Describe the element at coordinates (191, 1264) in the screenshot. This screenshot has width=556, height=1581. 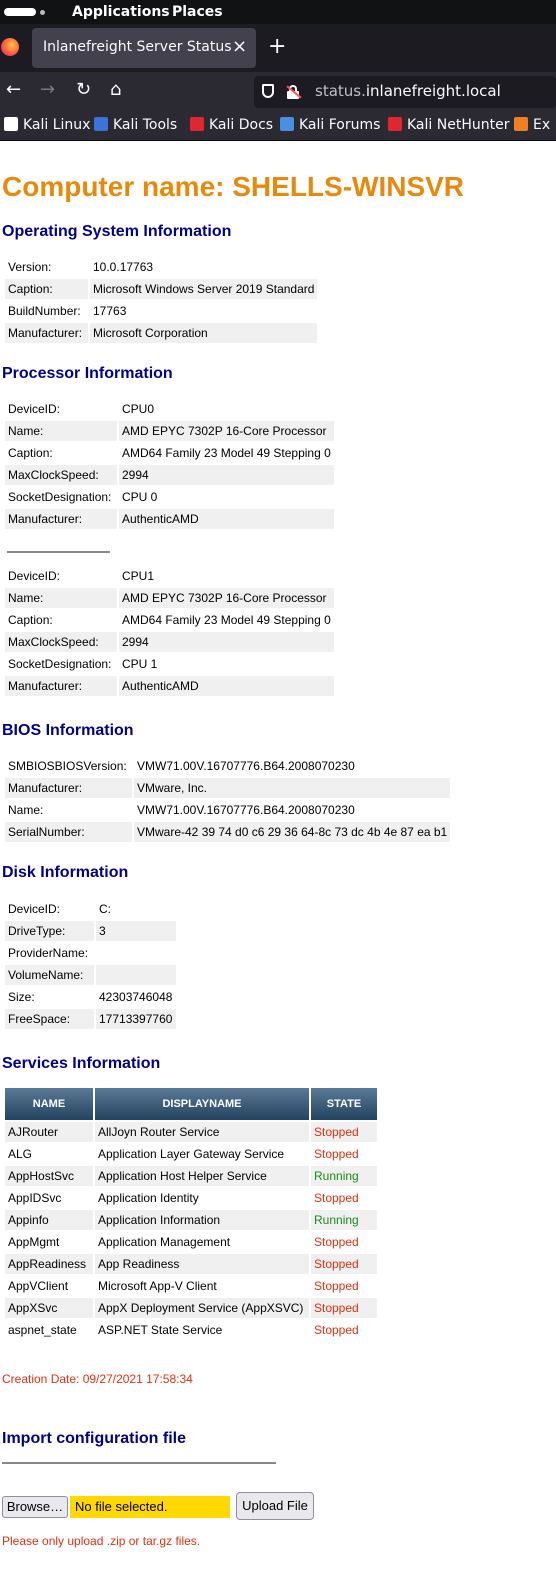
I see `table-row: AppReadiness App Readiness Stopped` at that location.